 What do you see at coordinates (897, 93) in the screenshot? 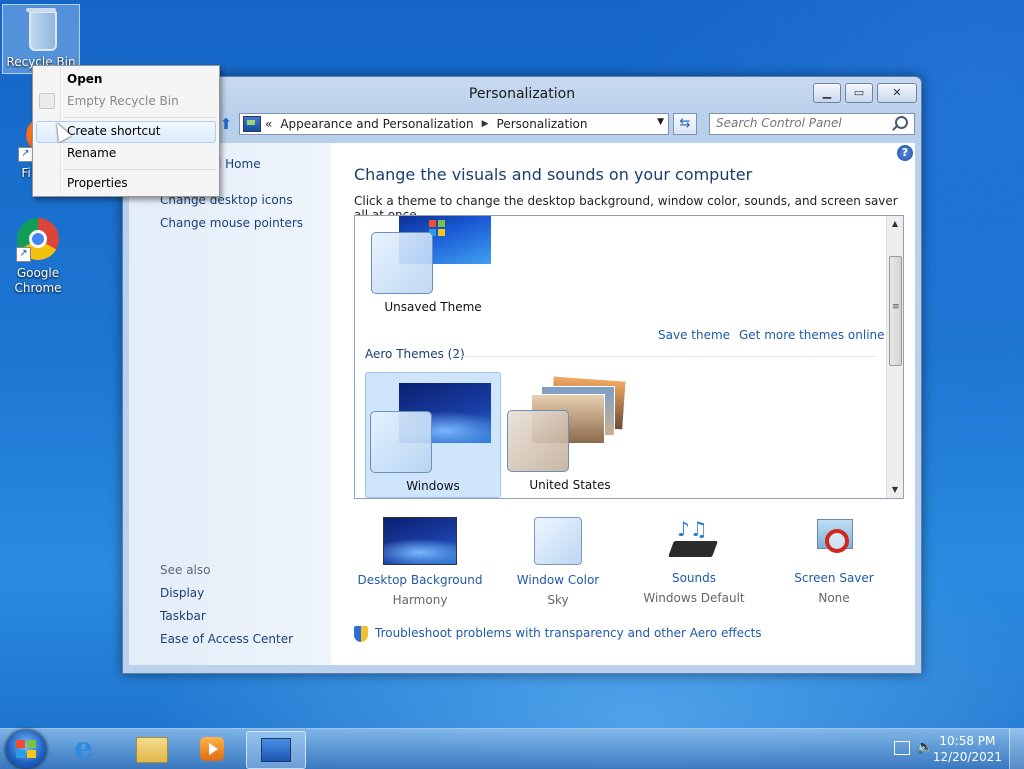
I see `close-button: ✕` at bounding box center [897, 93].